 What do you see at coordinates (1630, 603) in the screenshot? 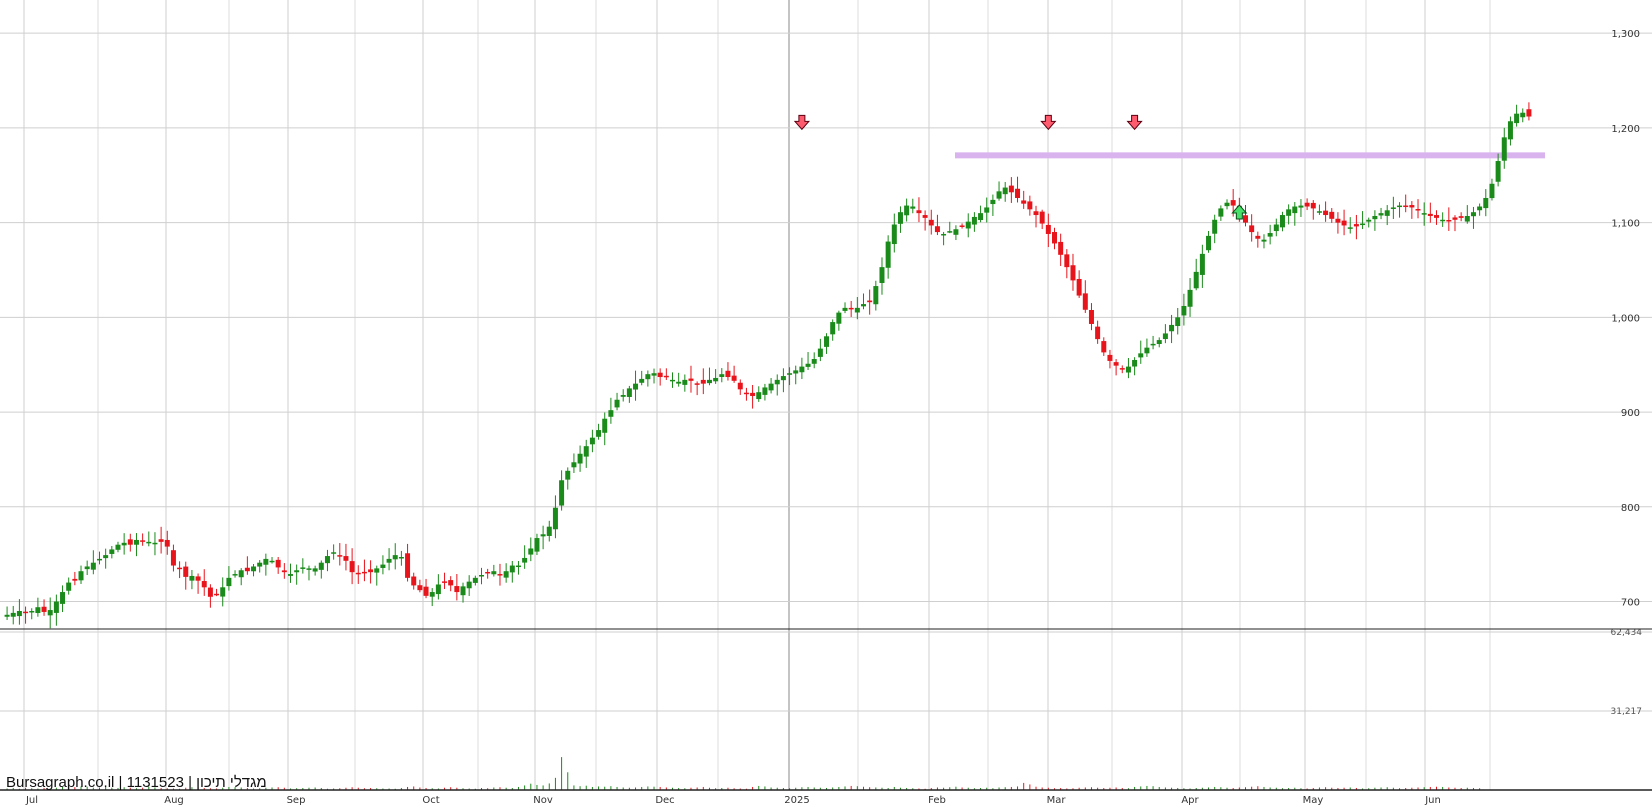
I see `price-tick-label: 700` at bounding box center [1630, 603].